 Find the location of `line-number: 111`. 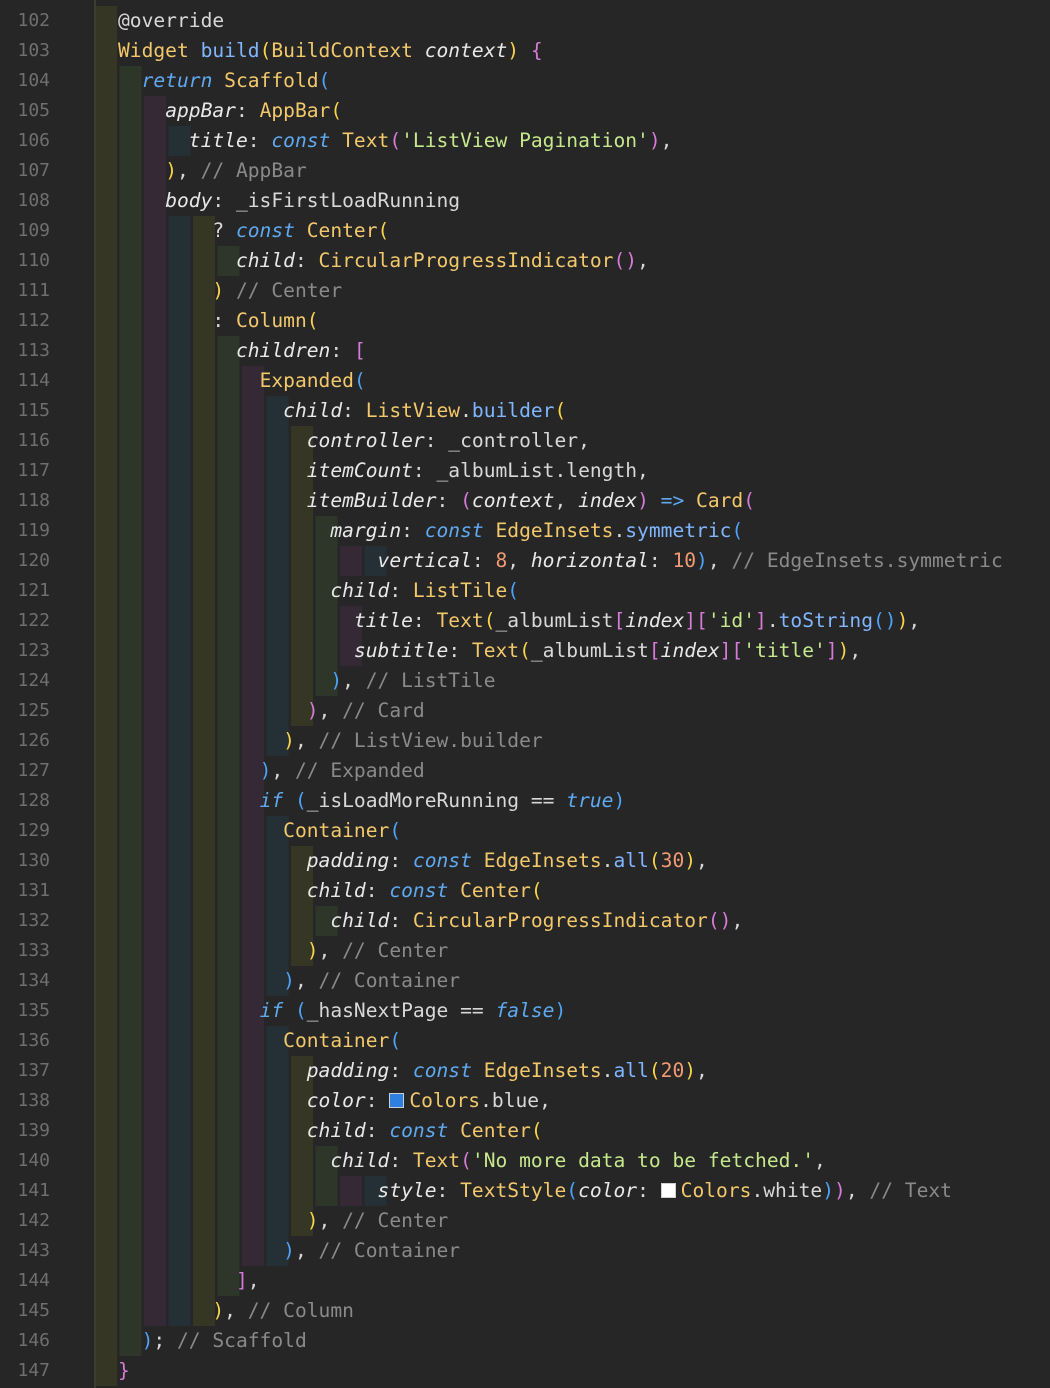

line-number: 111 is located at coordinates (33, 290).